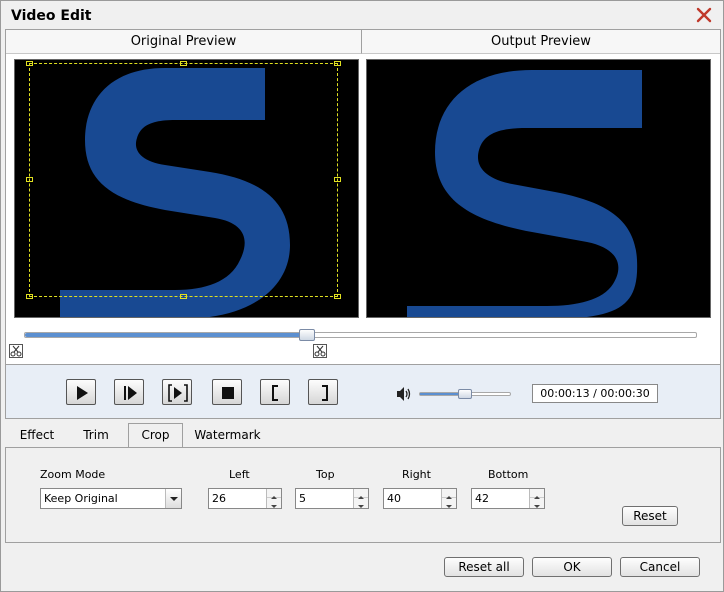 The height and width of the screenshot is (592, 724). Describe the element at coordinates (73, 474) in the screenshot. I see `zoom-mode-label: Zoom Mode` at that location.